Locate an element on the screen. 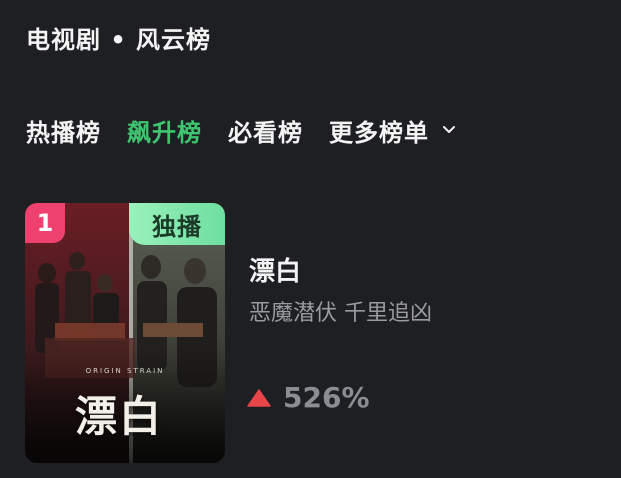 This screenshot has width=621, height=478. tab-rising: 飙升榜 is located at coordinates (164, 130).